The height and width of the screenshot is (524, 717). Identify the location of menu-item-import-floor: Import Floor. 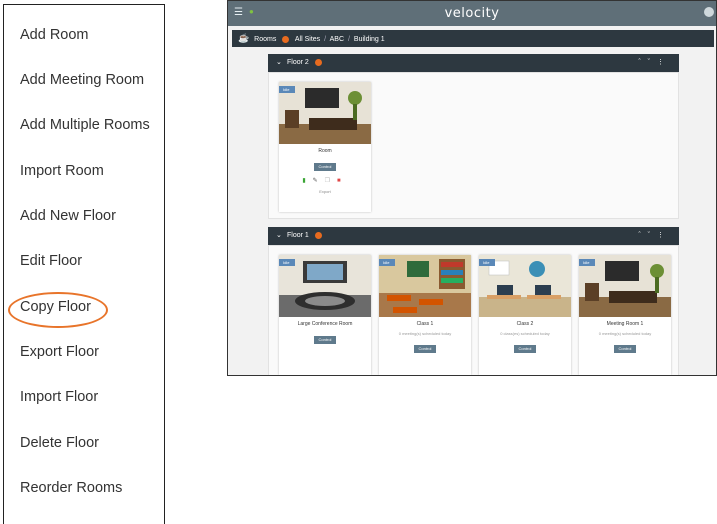
(59, 397).